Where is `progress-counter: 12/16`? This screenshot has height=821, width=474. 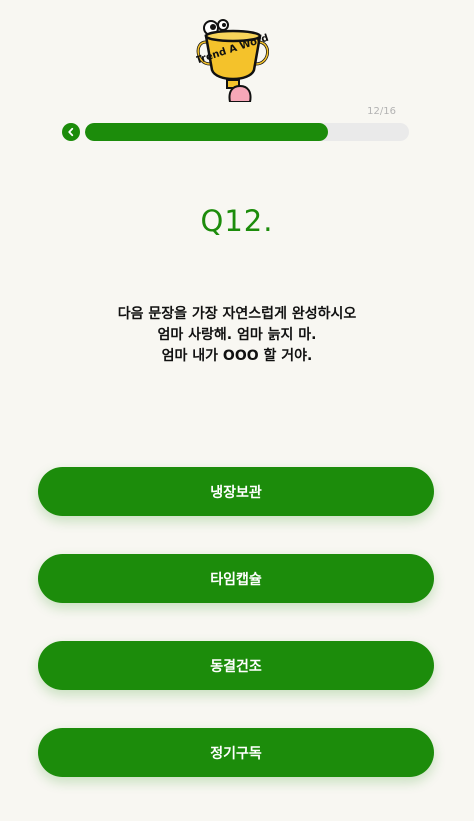
progress-counter: 12/16 is located at coordinates (381, 111).